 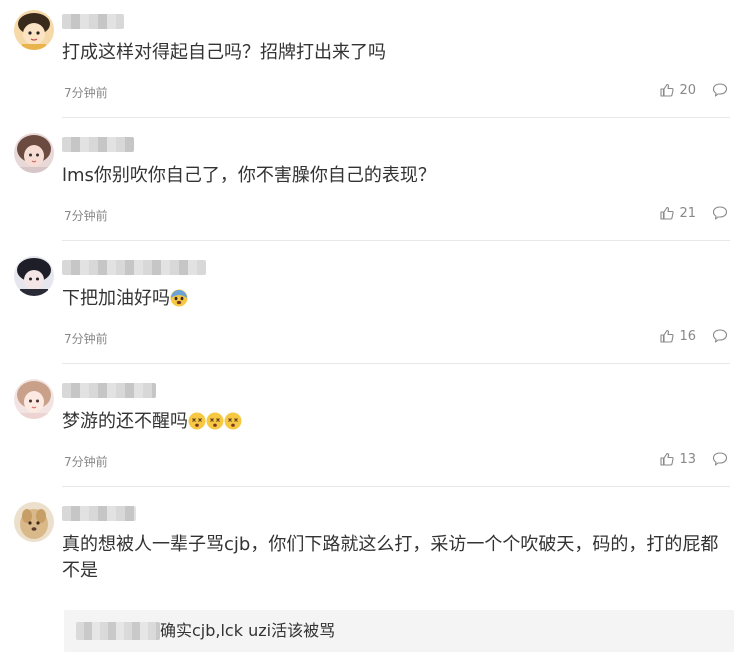 What do you see at coordinates (396, 422) in the screenshot?
I see `comment-text-line: 梦游的还不醒吗` at bounding box center [396, 422].